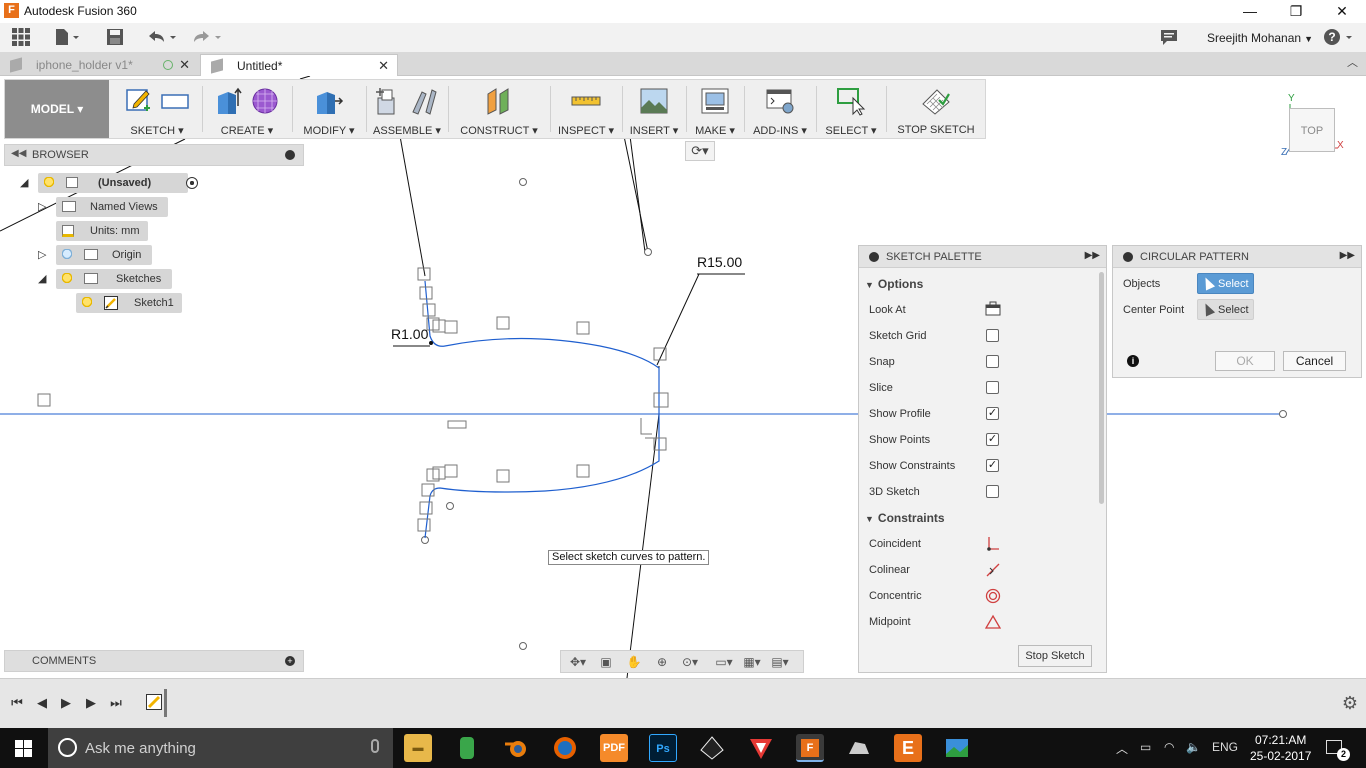  What do you see at coordinates (389, 101) in the screenshot?
I see `new-component-icon` at bounding box center [389, 101].